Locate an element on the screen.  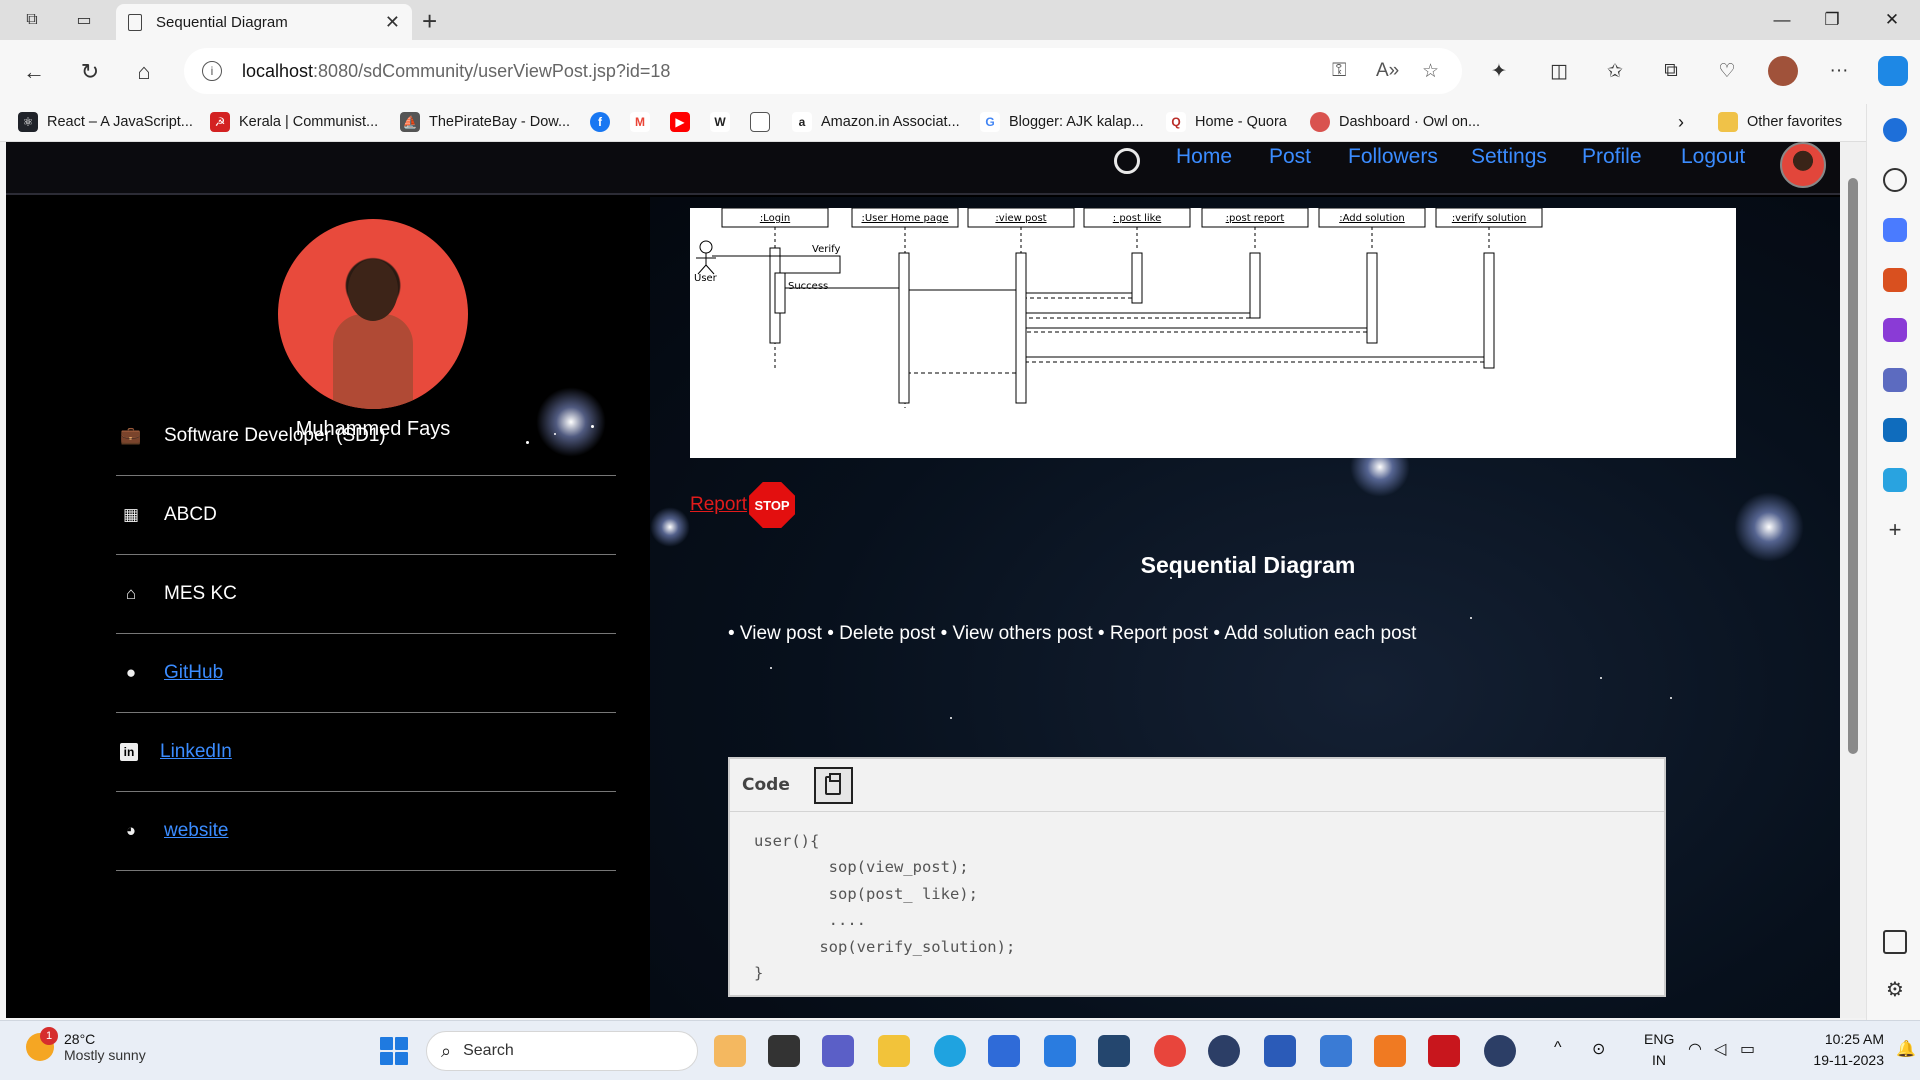
clock-time: 10:25 AM is located at coordinates (1841, 1039).